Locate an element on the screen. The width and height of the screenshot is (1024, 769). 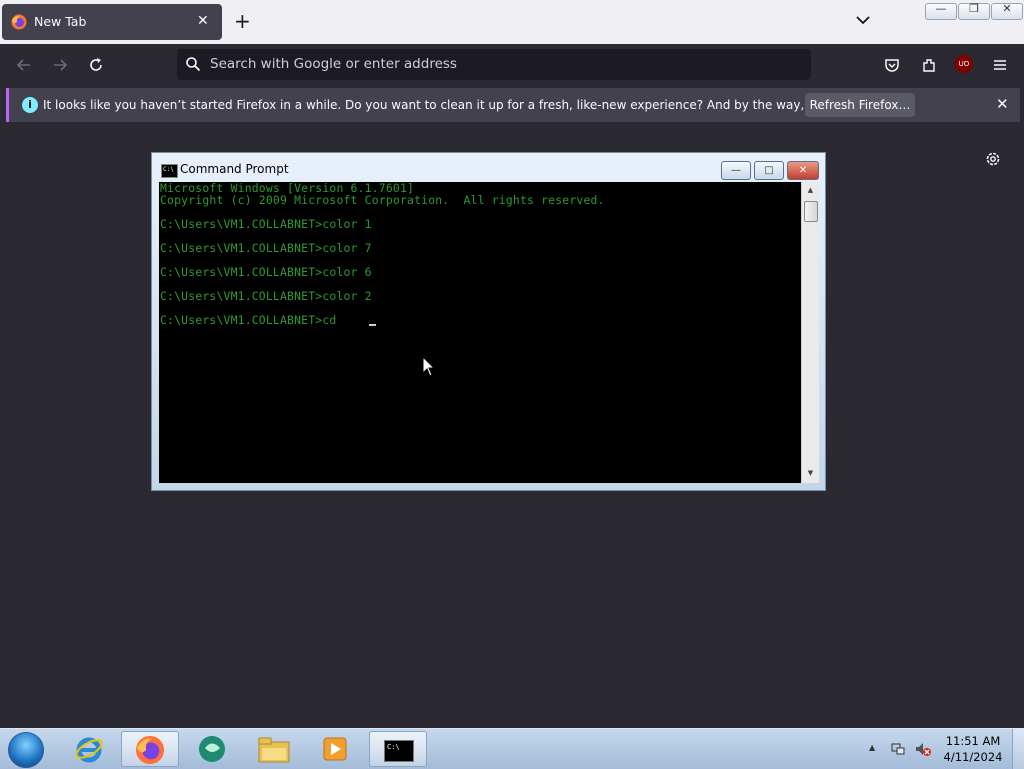
tab-title: New Tab is located at coordinates (60, 21).